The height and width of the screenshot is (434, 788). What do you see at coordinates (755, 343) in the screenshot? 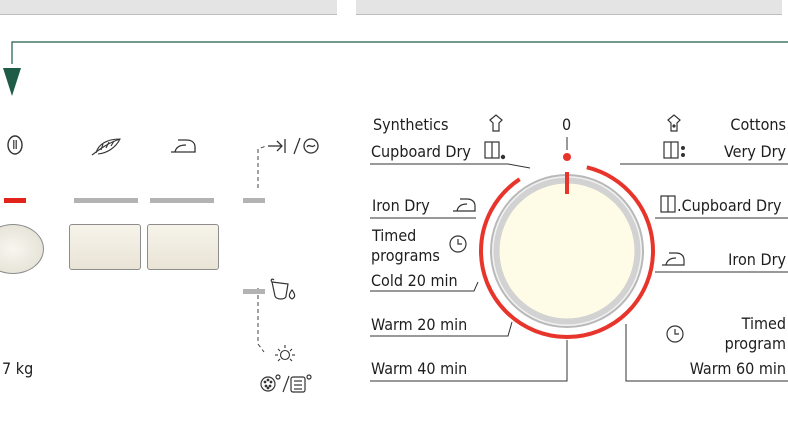
I see `program-label-right: program` at bounding box center [755, 343].